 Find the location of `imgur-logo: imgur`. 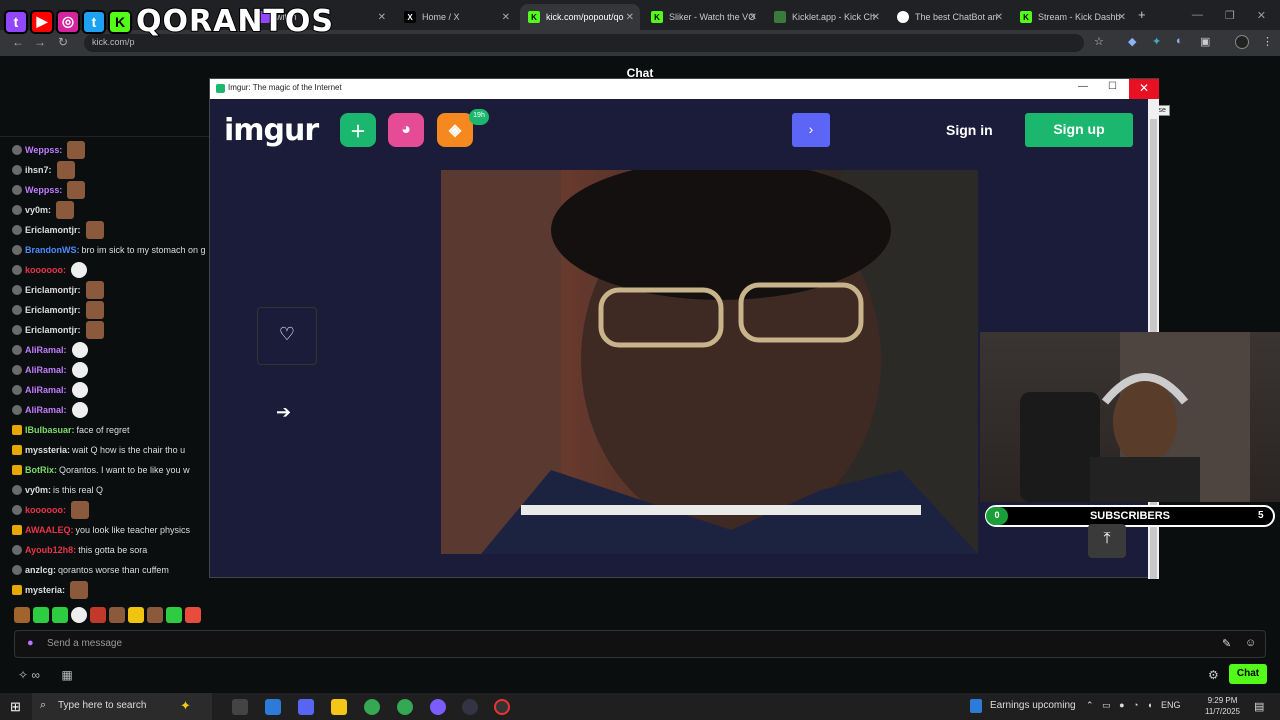

imgur-logo: imgur is located at coordinates (271, 130).